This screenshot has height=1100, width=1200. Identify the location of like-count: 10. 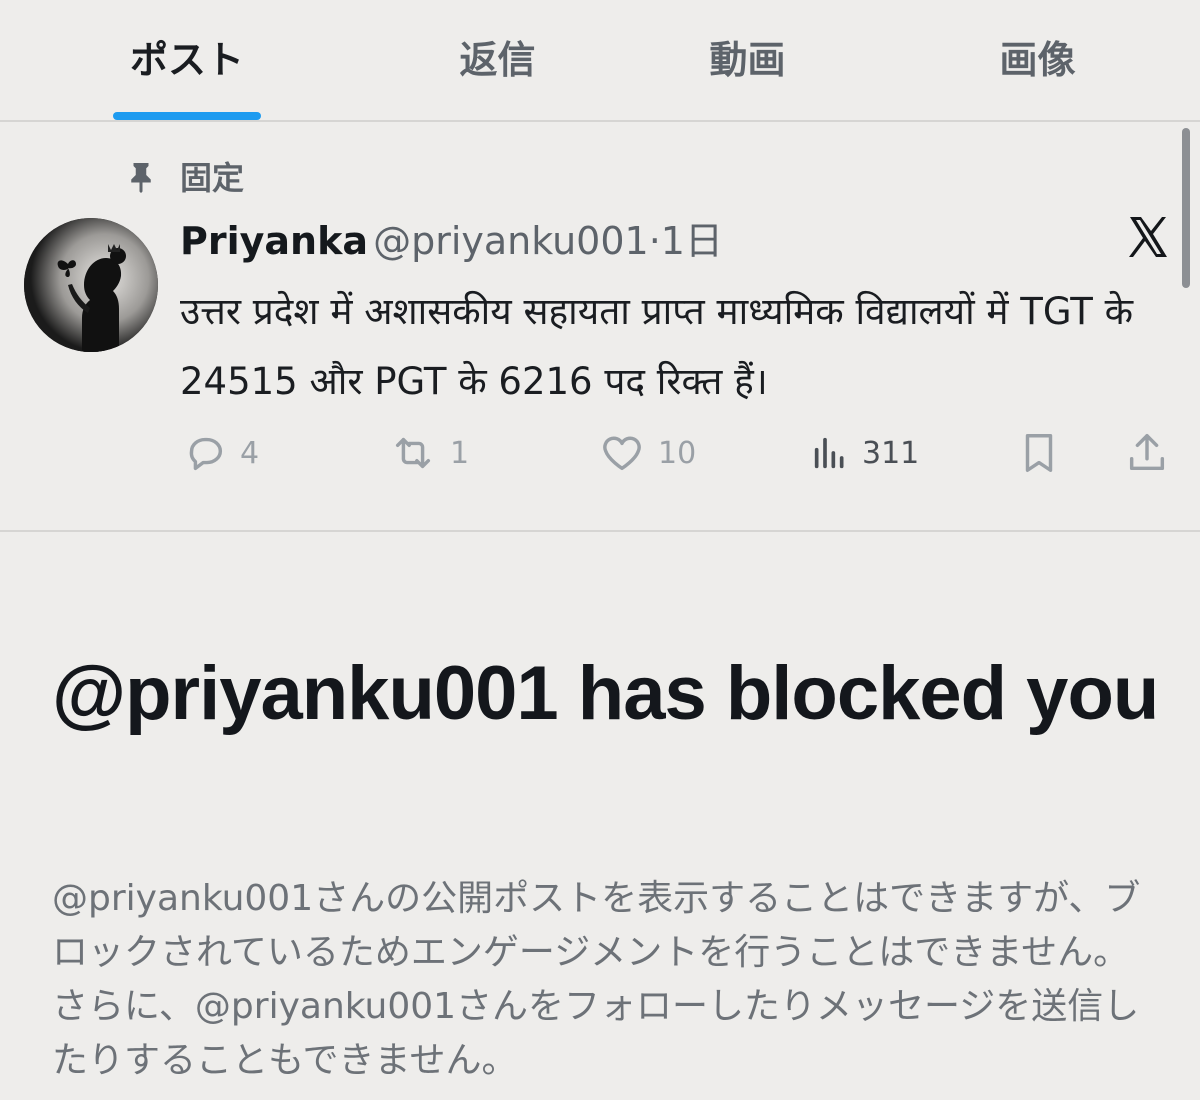
(677, 453).